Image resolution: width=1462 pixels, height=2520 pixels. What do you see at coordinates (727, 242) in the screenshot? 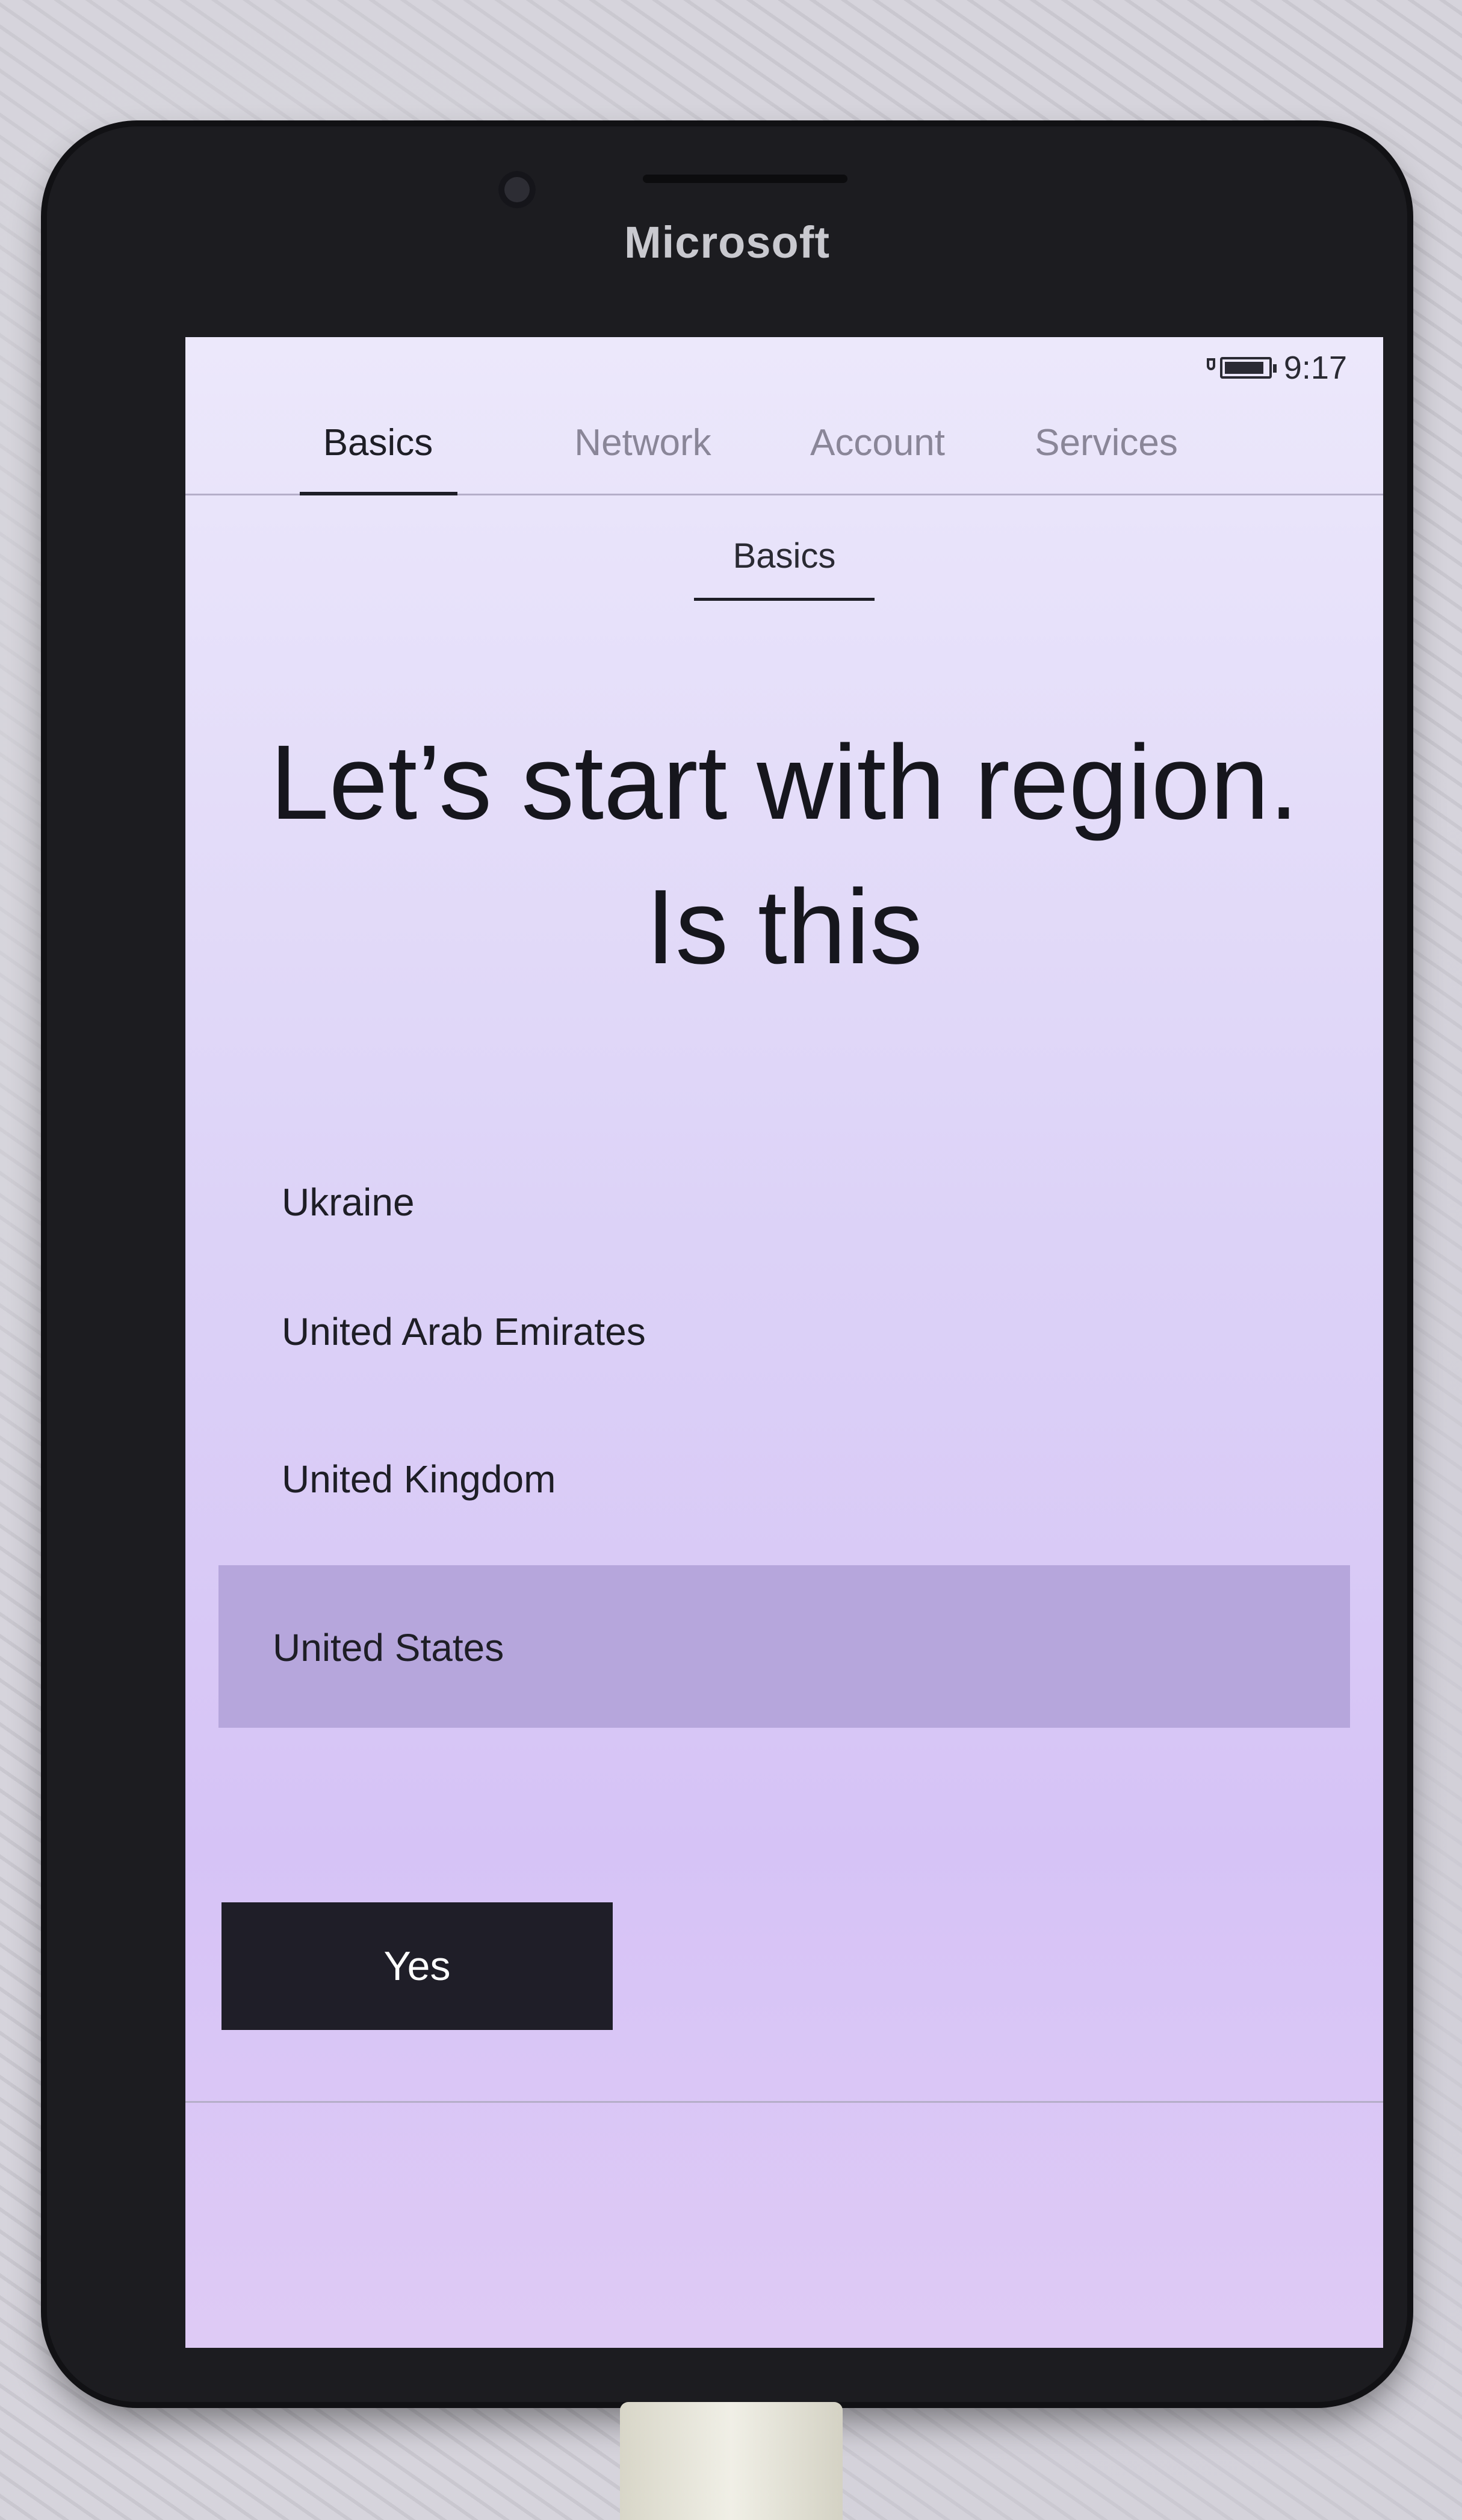
I see `brand-logo: Microsoft` at bounding box center [727, 242].